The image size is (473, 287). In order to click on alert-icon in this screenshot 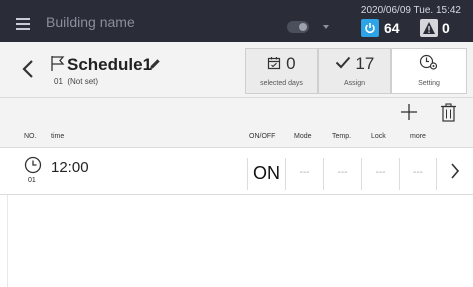, I will do `click(429, 28)`.